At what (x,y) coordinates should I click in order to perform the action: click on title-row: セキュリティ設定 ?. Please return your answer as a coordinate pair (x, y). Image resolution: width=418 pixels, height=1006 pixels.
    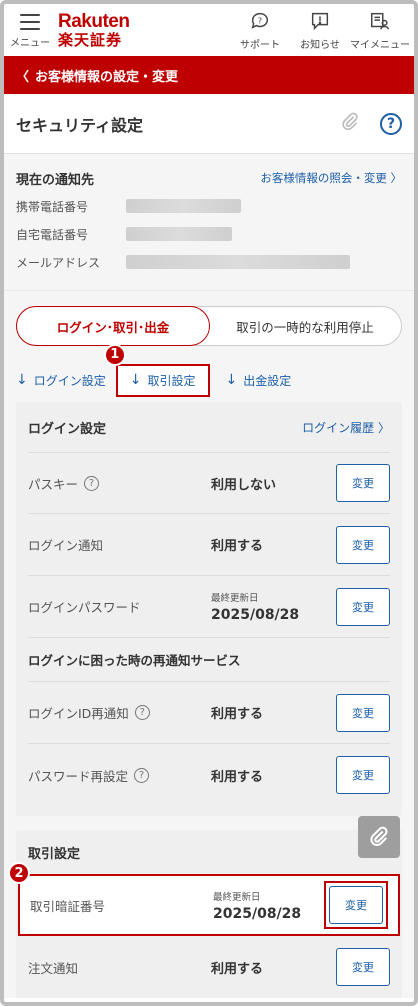
    Looking at the image, I should click on (209, 124).